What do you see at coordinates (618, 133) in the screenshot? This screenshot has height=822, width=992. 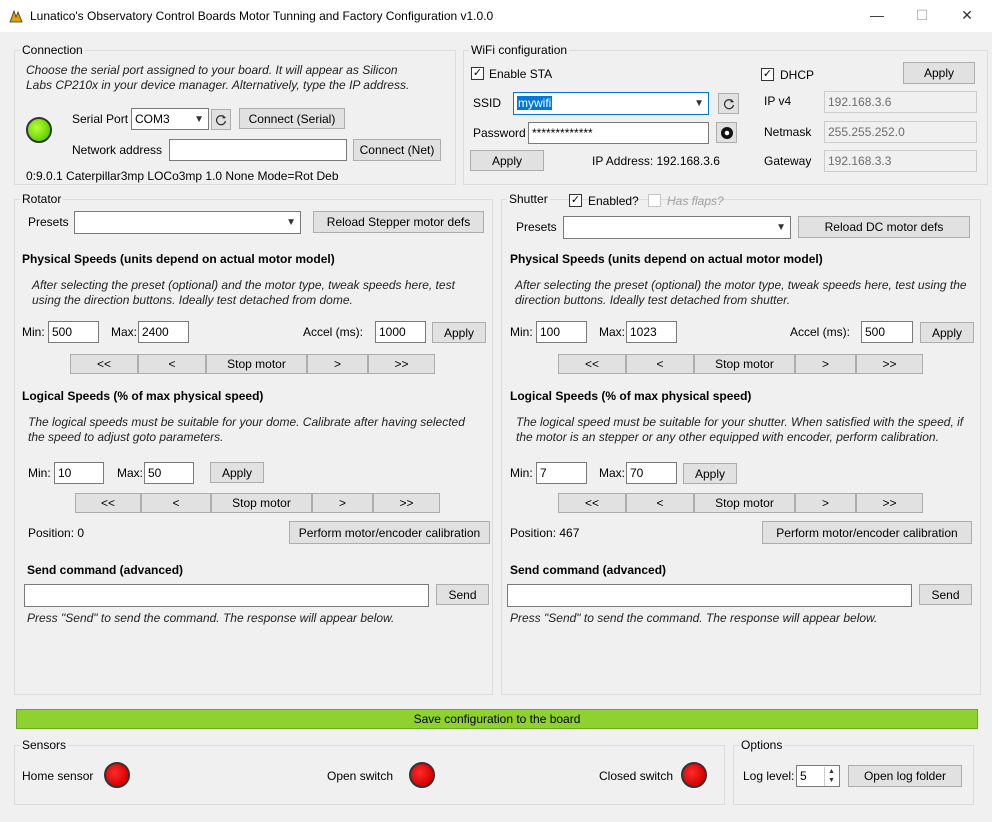 I see `password-input: *************` at bounding box center [618, 133].